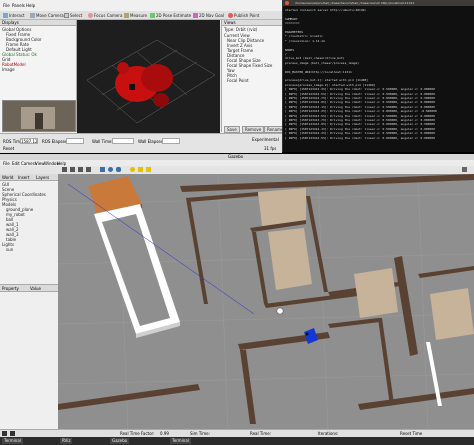  Describe the element at coordinates (164, 433) in the screenshot. I see `real-time-factor-value: 0.99` at that location.